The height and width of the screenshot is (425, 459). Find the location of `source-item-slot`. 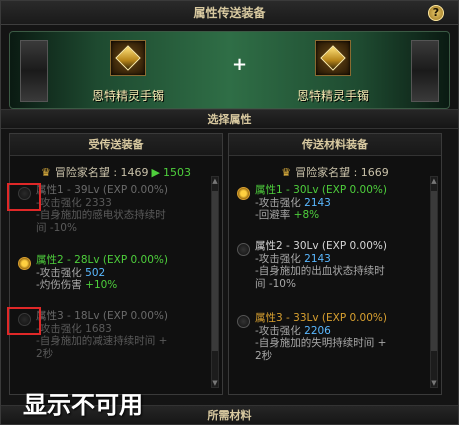

source-item-slot is located at coordinates (128, 58).